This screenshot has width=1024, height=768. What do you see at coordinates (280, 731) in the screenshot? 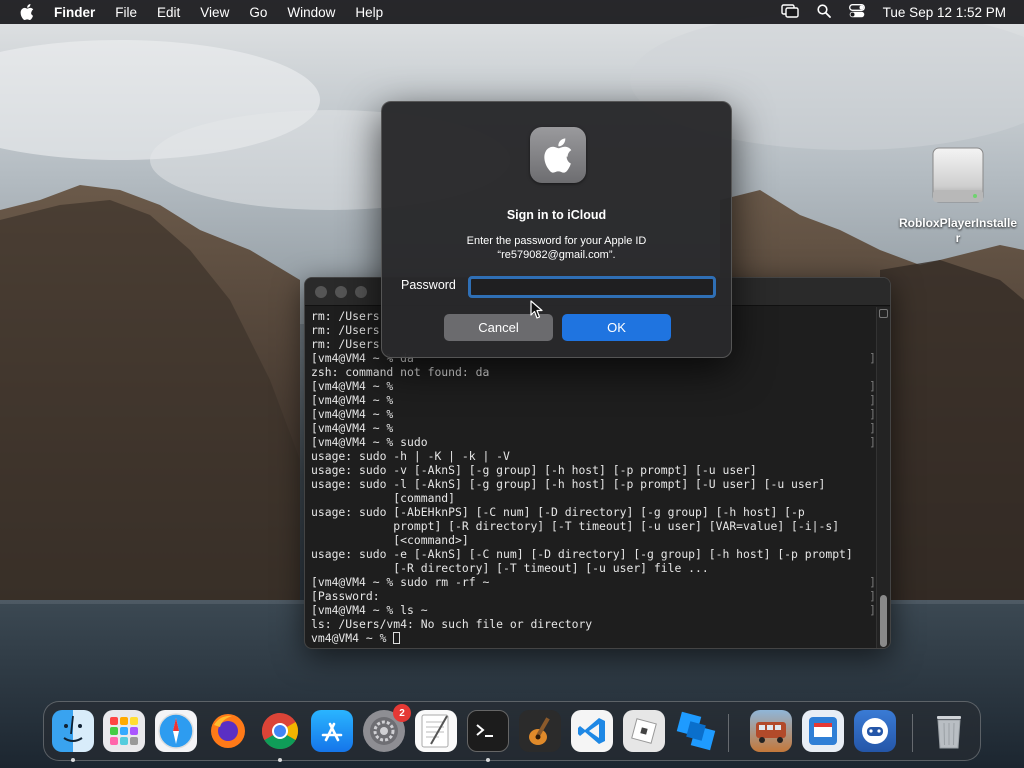
I see `dock-chrome-icon` at bounding box center [280, 731].